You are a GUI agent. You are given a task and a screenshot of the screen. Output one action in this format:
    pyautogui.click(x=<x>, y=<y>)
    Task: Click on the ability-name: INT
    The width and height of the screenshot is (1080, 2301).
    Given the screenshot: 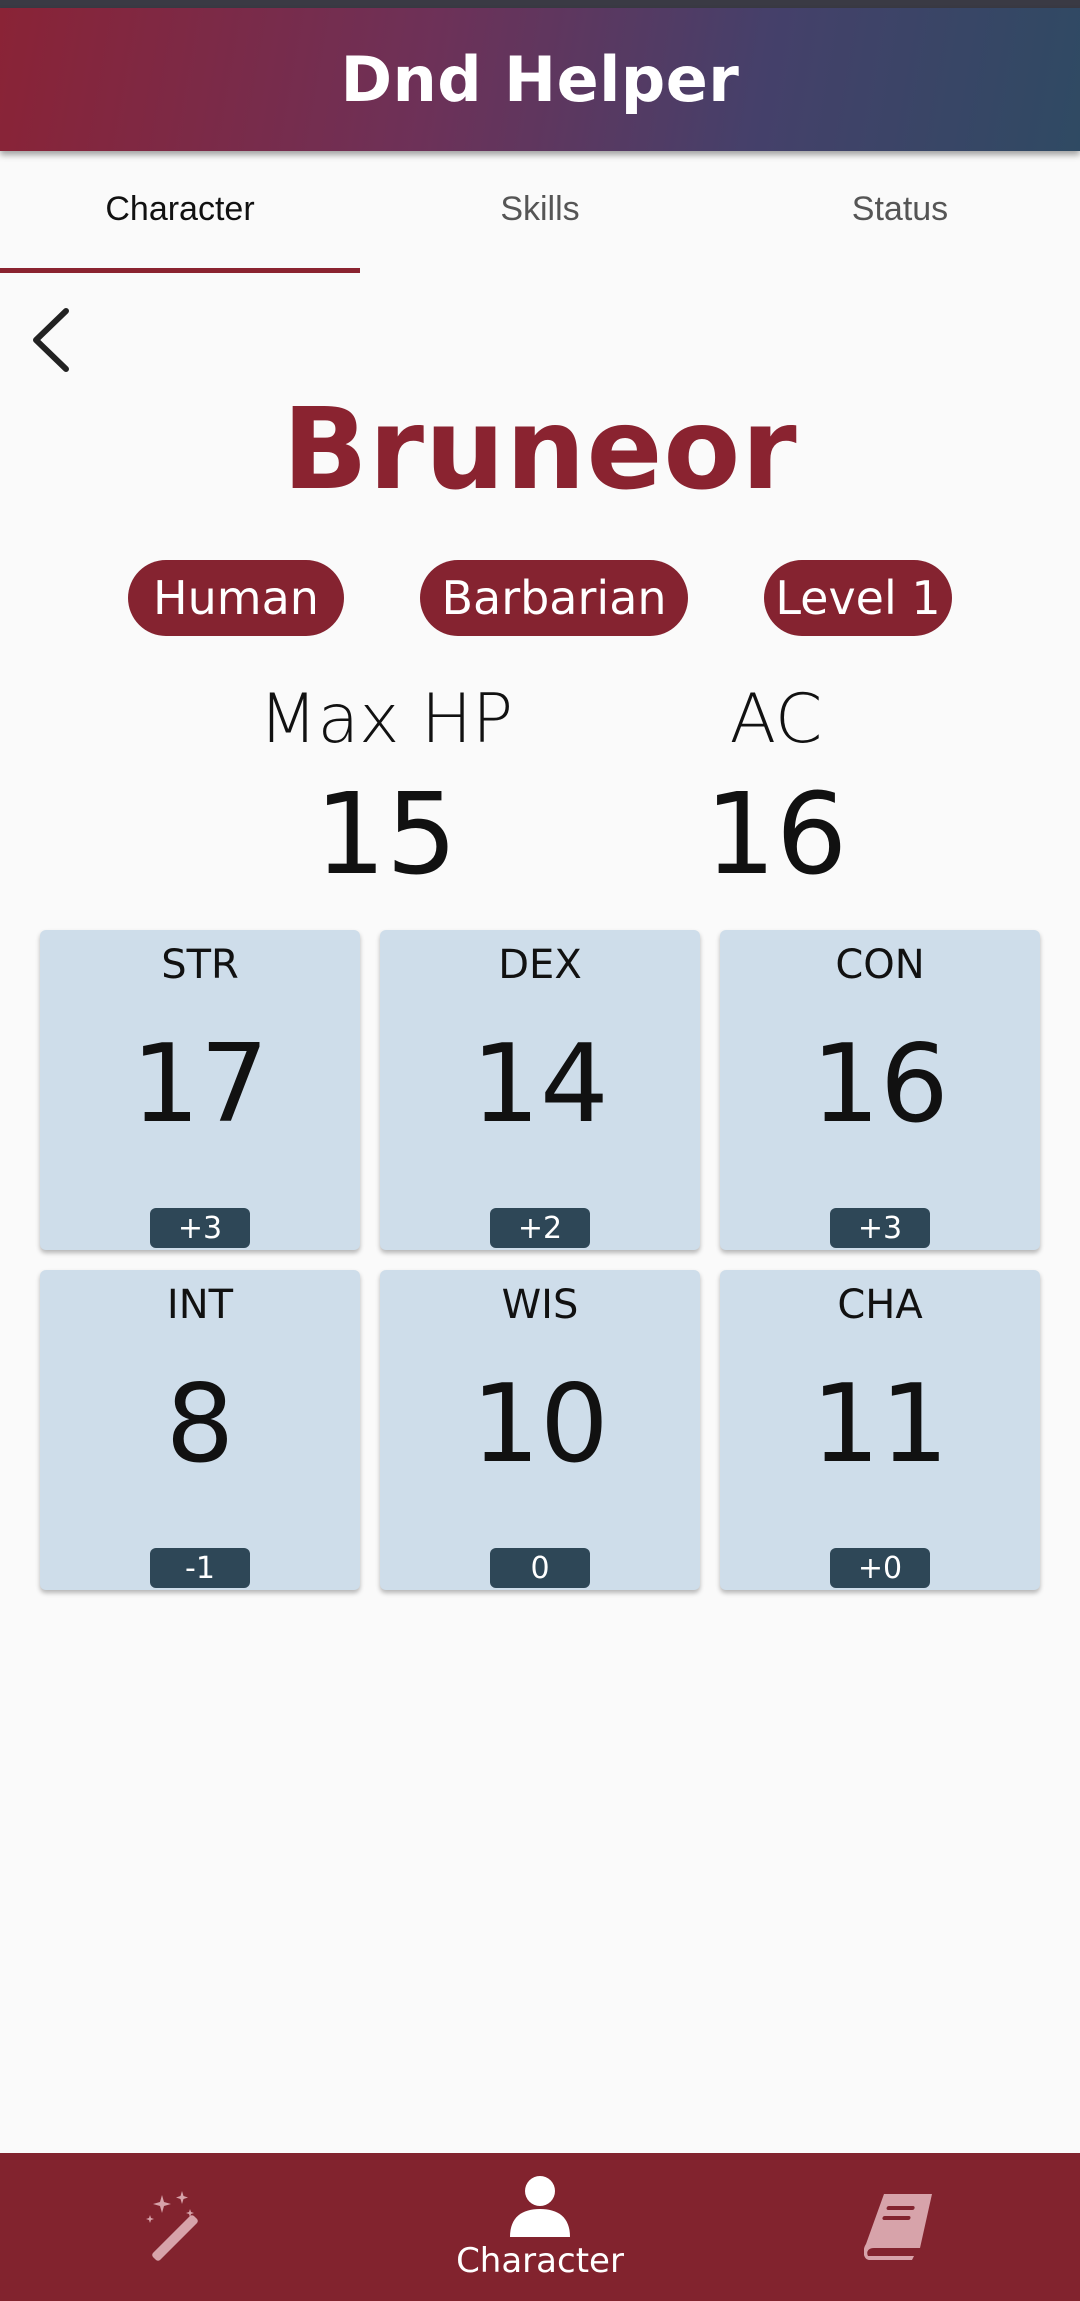 What is the action you would take?
    pyautogui.click(x=200, y=1305)
    